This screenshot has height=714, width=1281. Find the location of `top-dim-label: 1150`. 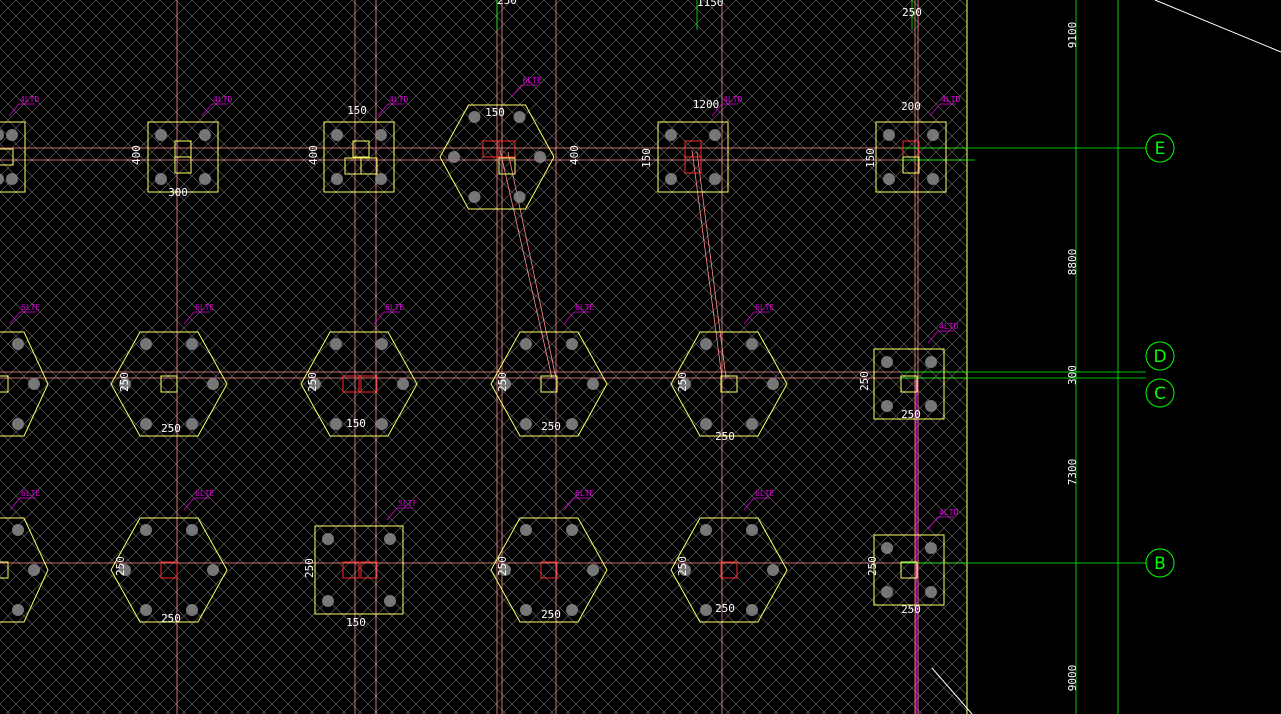

top-dim-label: 1150 is located at coordinates (710, 4).